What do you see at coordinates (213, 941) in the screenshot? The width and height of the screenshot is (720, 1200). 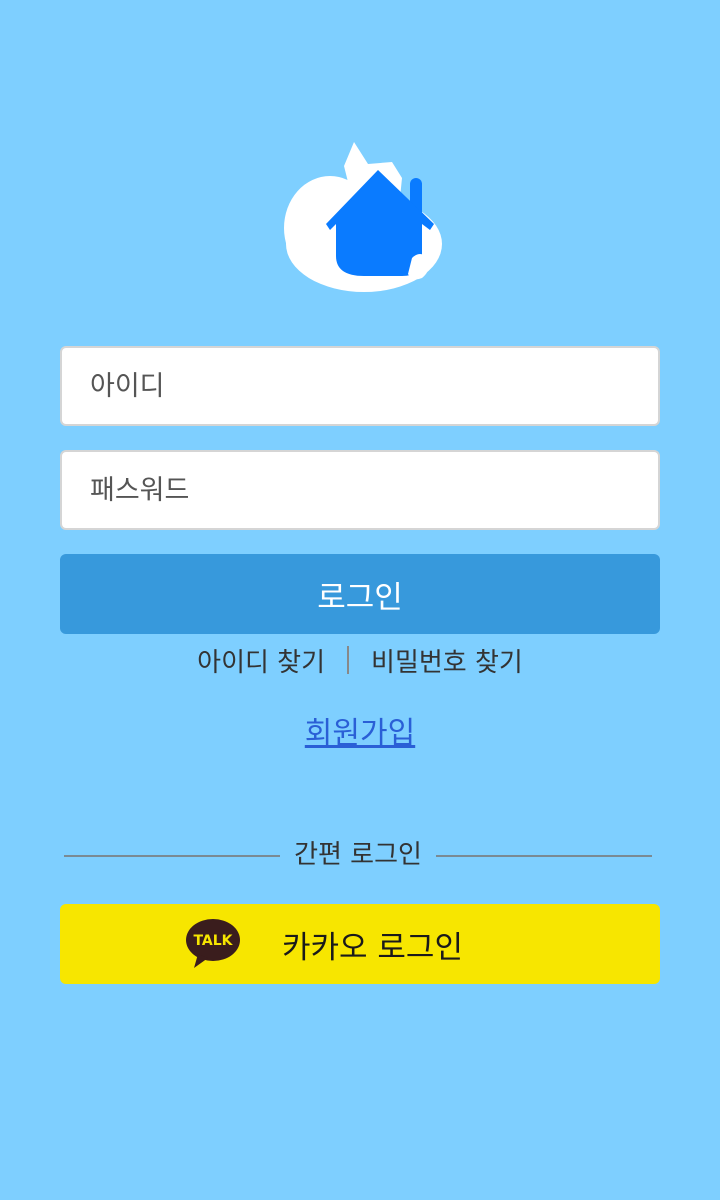 I see `kakao-badge-text: TALK` at bounding box center [213, 941].